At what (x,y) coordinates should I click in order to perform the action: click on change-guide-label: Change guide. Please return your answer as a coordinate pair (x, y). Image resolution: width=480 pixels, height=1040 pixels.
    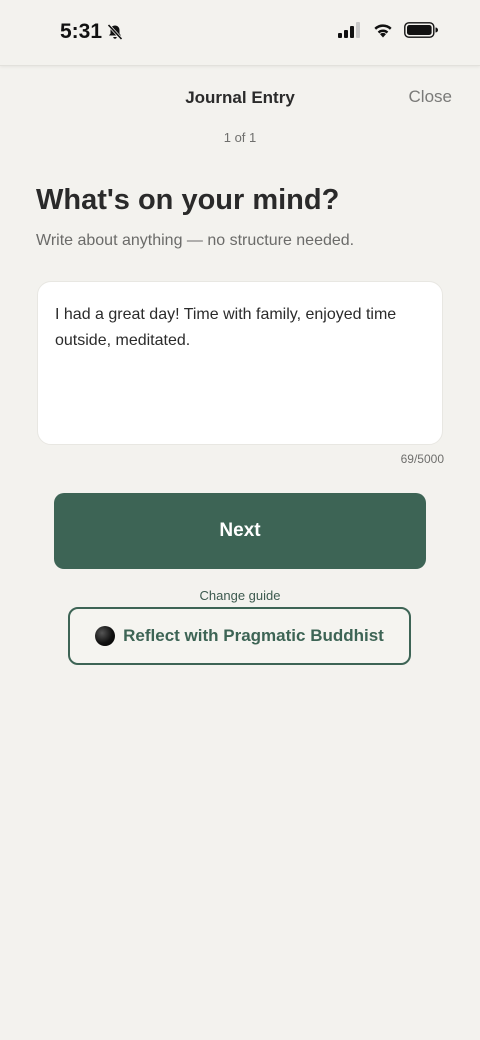
    Looking at the image, I should click on (240, 595).